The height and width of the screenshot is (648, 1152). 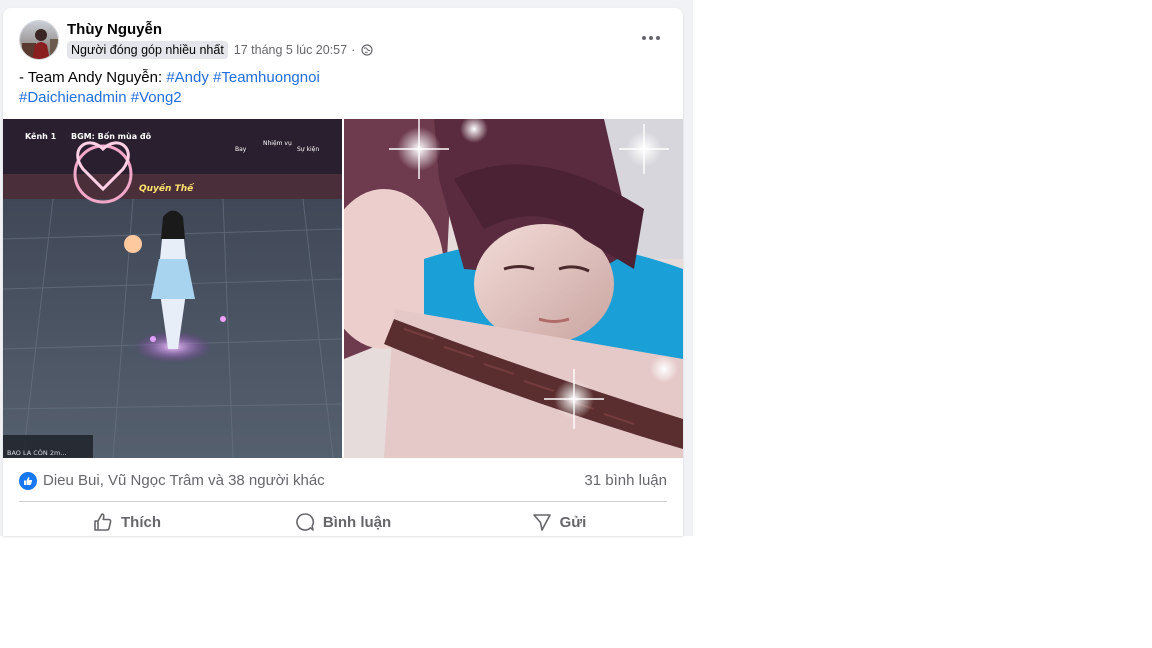 What do you see at coordinates (111, 136) in the screenshot?
I see `hud-bgm: BGM: Bốn mùa đô` at bounding box center [111, 136].